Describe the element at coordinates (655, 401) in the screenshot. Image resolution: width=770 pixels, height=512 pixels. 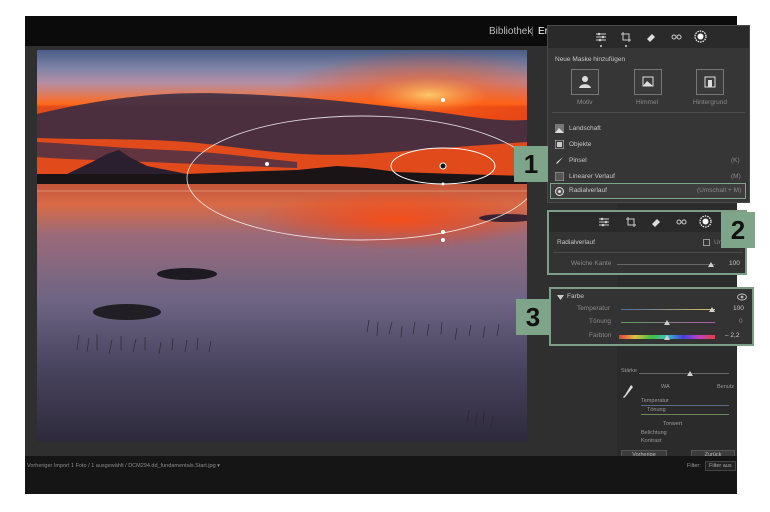
I see `temp-mini-label: Temperatur` at that location.